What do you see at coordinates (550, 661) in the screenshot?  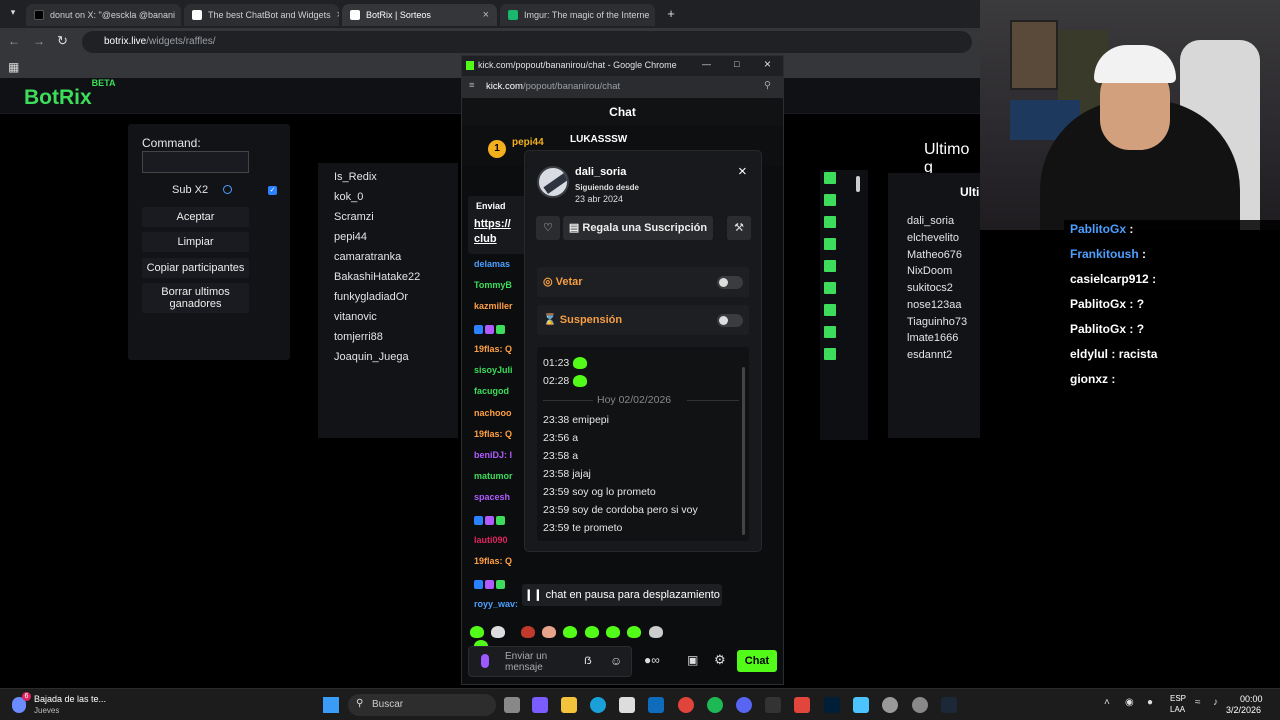 I see `message-input: Enviar un mensaje ẞ ☺` at bounding box center [550, 661].